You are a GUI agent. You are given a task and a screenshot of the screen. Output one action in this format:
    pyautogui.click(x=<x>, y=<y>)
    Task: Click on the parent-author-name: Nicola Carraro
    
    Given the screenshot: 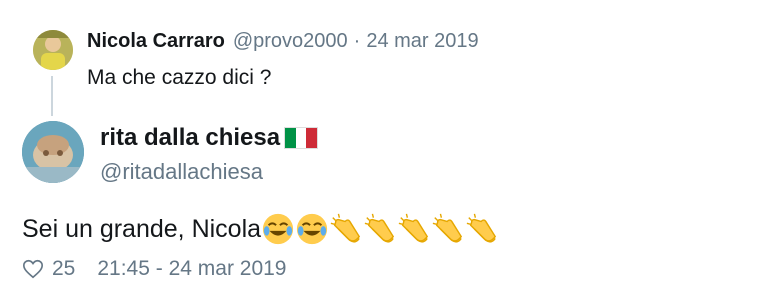 What is the action you would take?
    pyautogui.click(x=156, y=41)
    